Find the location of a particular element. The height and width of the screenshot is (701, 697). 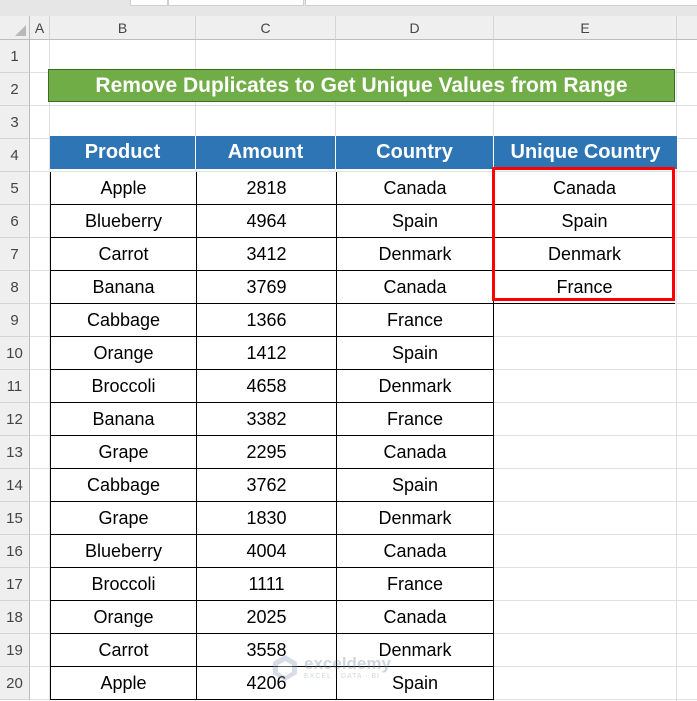

column-header-a: A is located at coordinates (40, 28).